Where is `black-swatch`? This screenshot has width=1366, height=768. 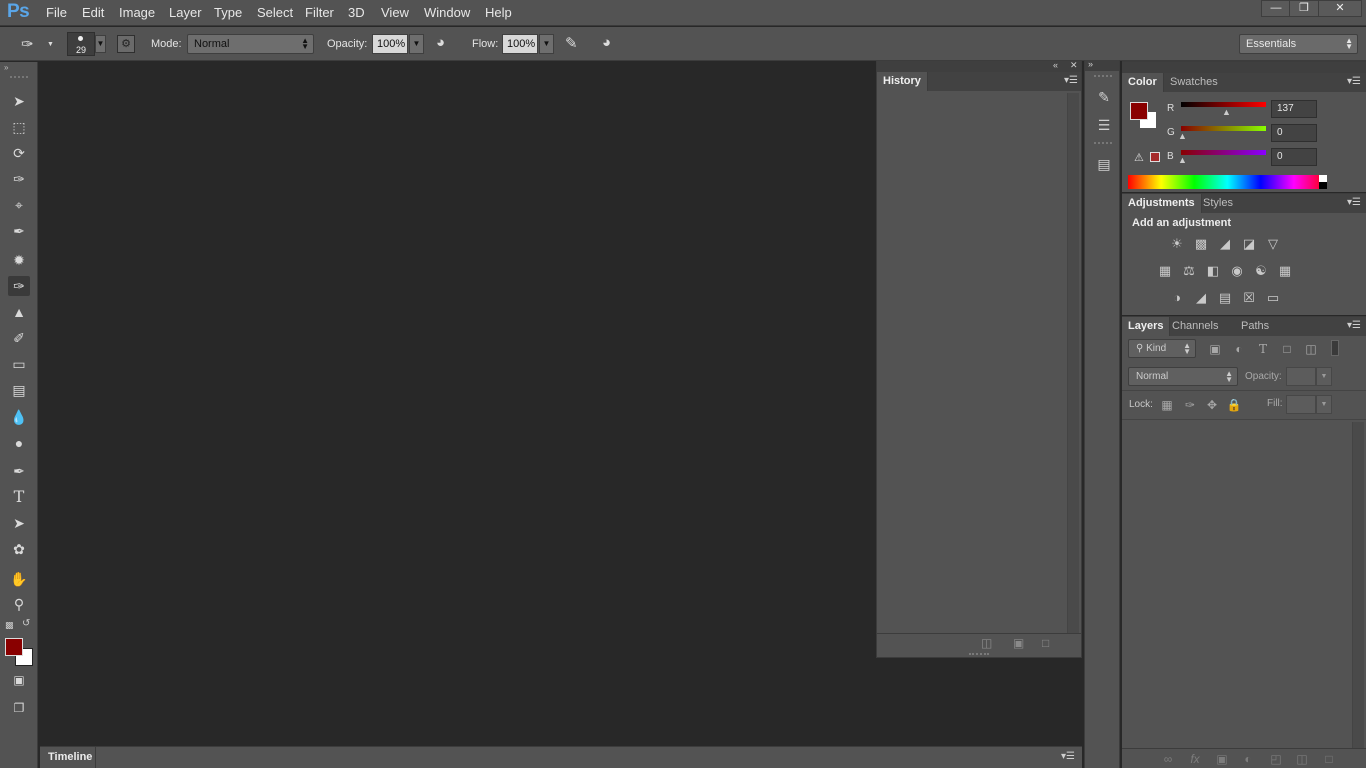
black-swatch is located at coordinates (1323, 185).